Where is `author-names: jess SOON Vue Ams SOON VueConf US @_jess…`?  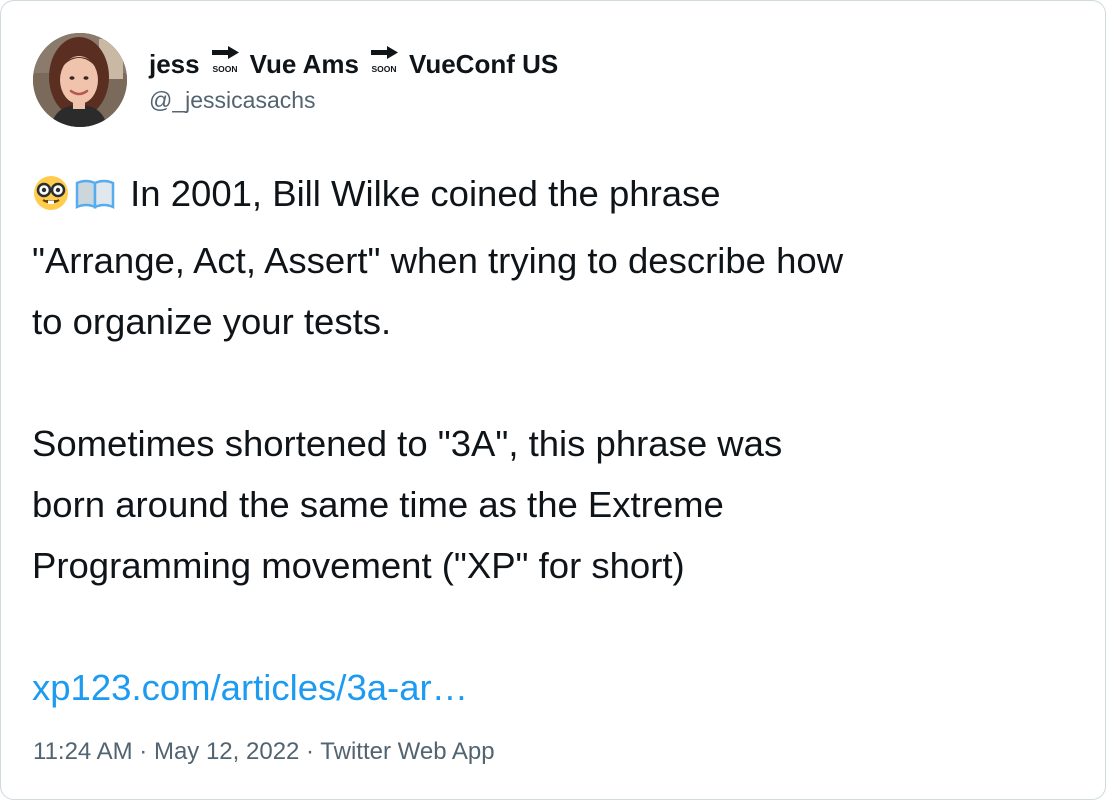
author-names: jess SOON Vue Ams SOON VueConf US @_jess… is located at coordinates (353, 80).